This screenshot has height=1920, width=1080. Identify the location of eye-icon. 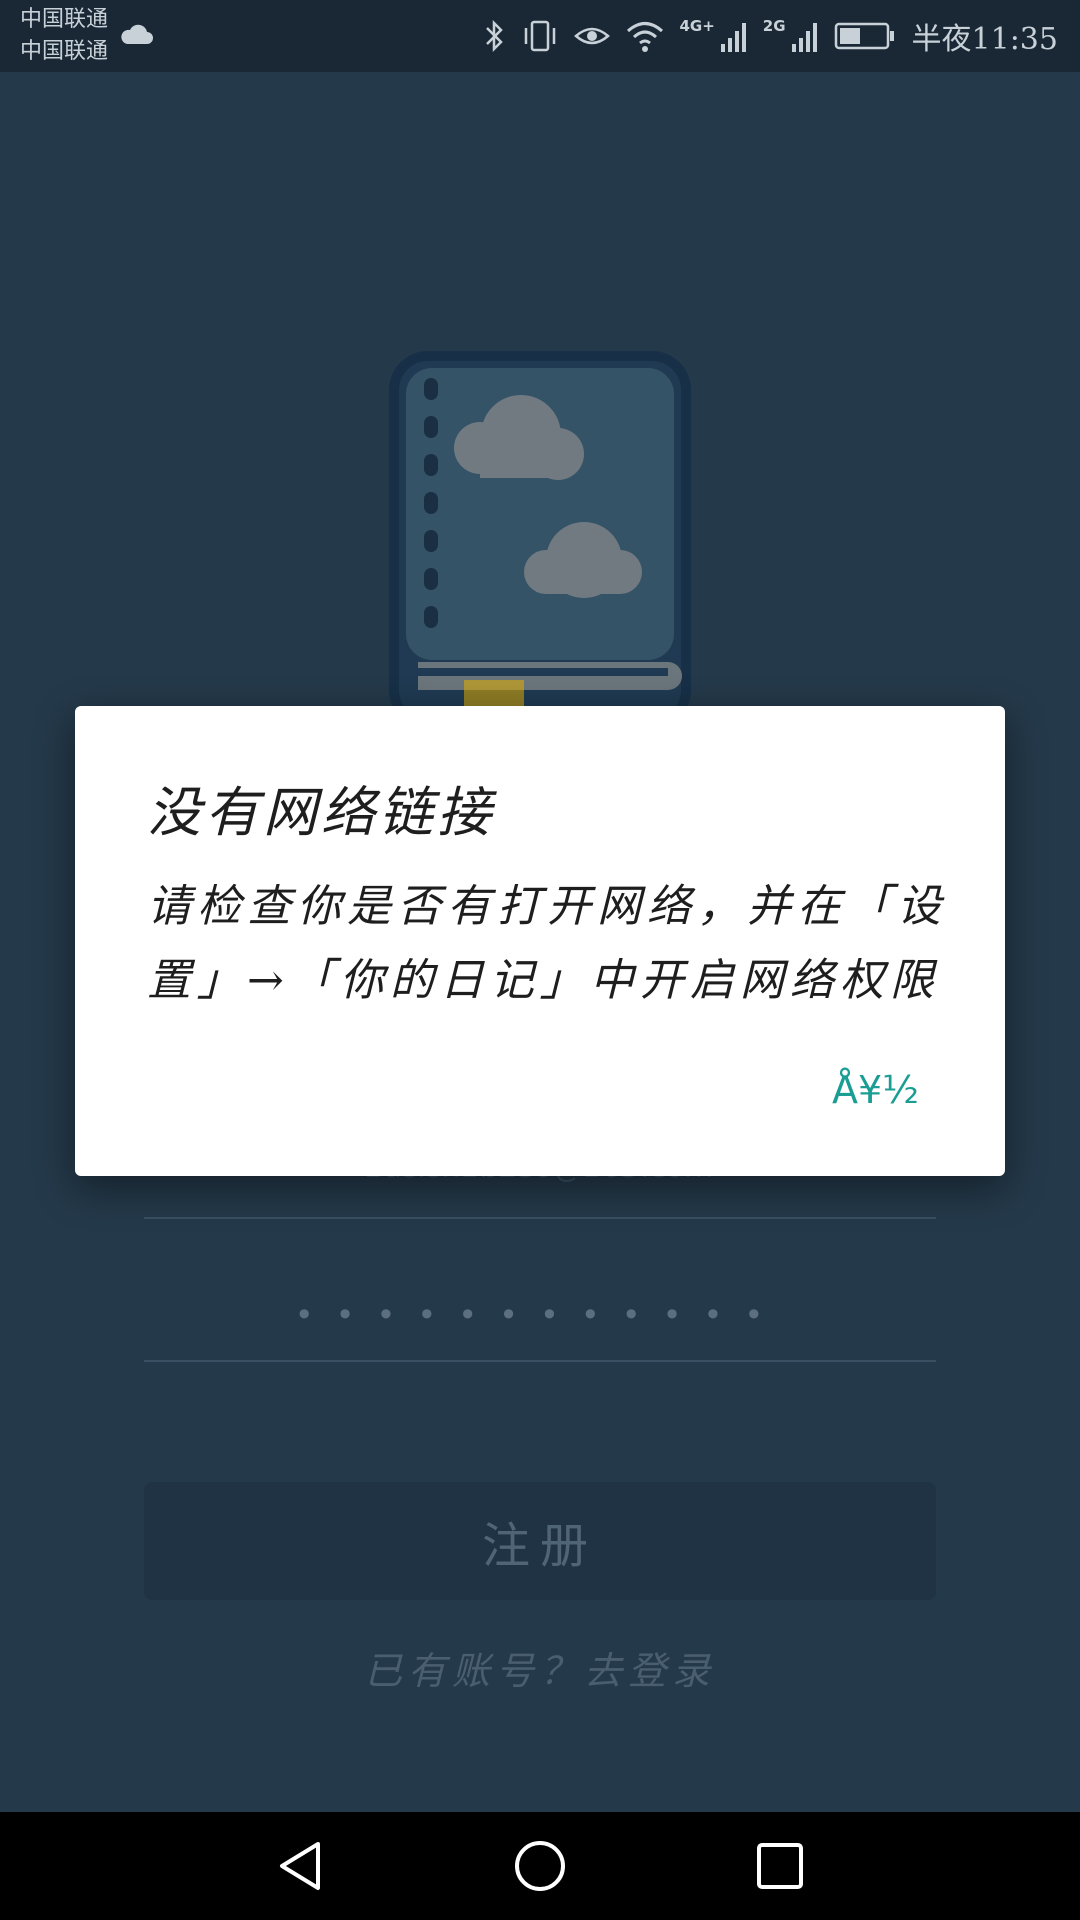
(592, 36).